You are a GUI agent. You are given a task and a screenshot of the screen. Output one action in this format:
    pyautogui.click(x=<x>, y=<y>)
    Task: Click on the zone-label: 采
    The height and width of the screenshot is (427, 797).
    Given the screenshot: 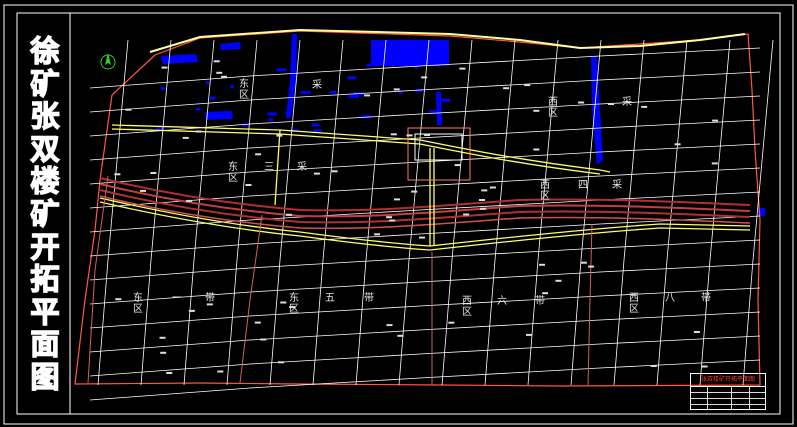 What is the action you would take?
    pyautogui.click(x=627, y=102)
    